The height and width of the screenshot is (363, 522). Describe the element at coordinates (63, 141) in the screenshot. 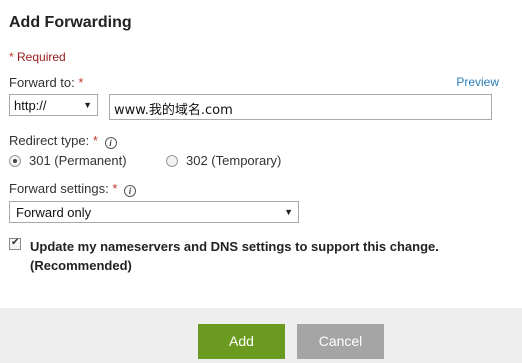

I see `redirect-type-label: Redirect type: * i` at that location.